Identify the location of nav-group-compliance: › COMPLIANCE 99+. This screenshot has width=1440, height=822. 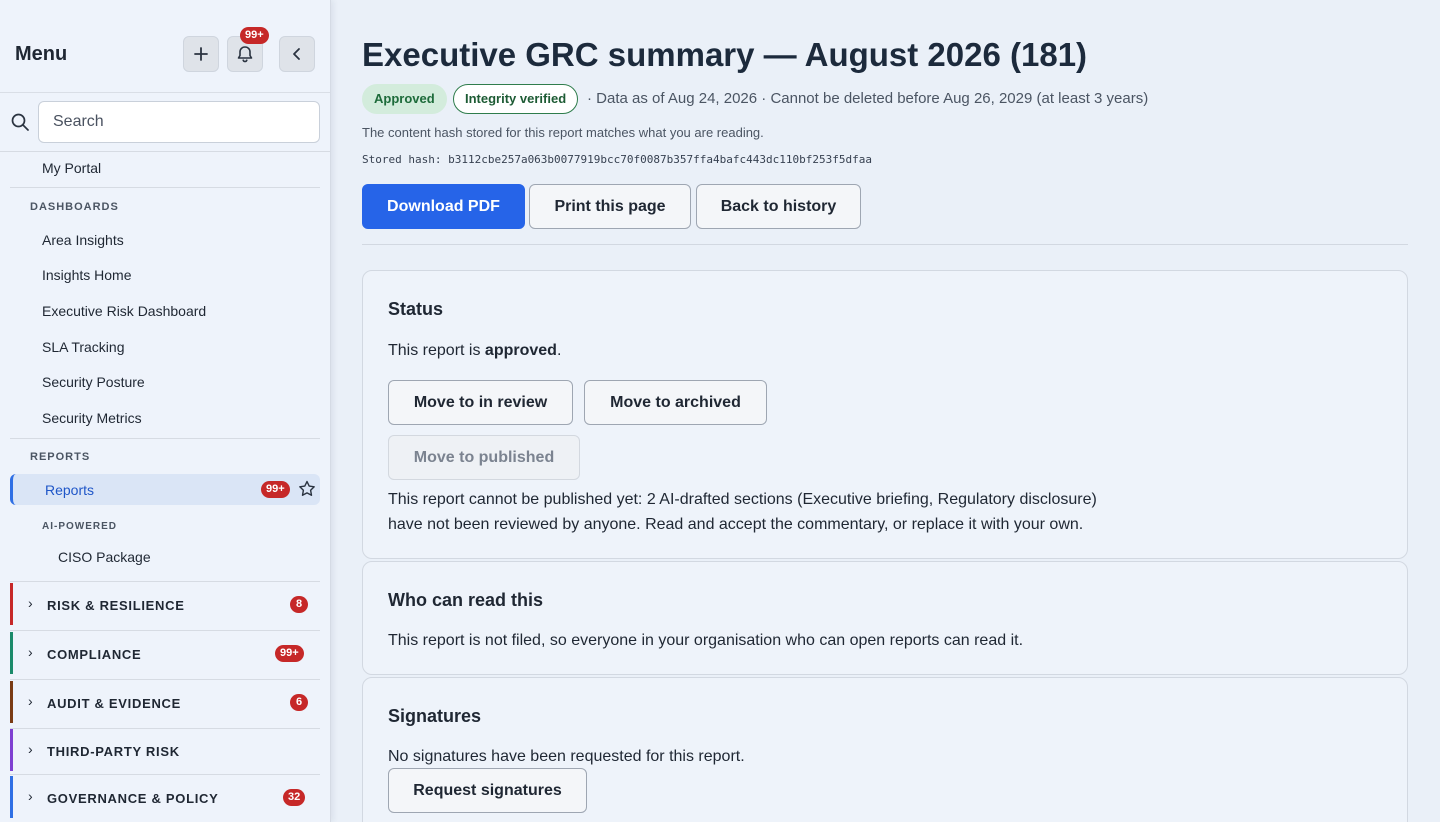
(165, 653).